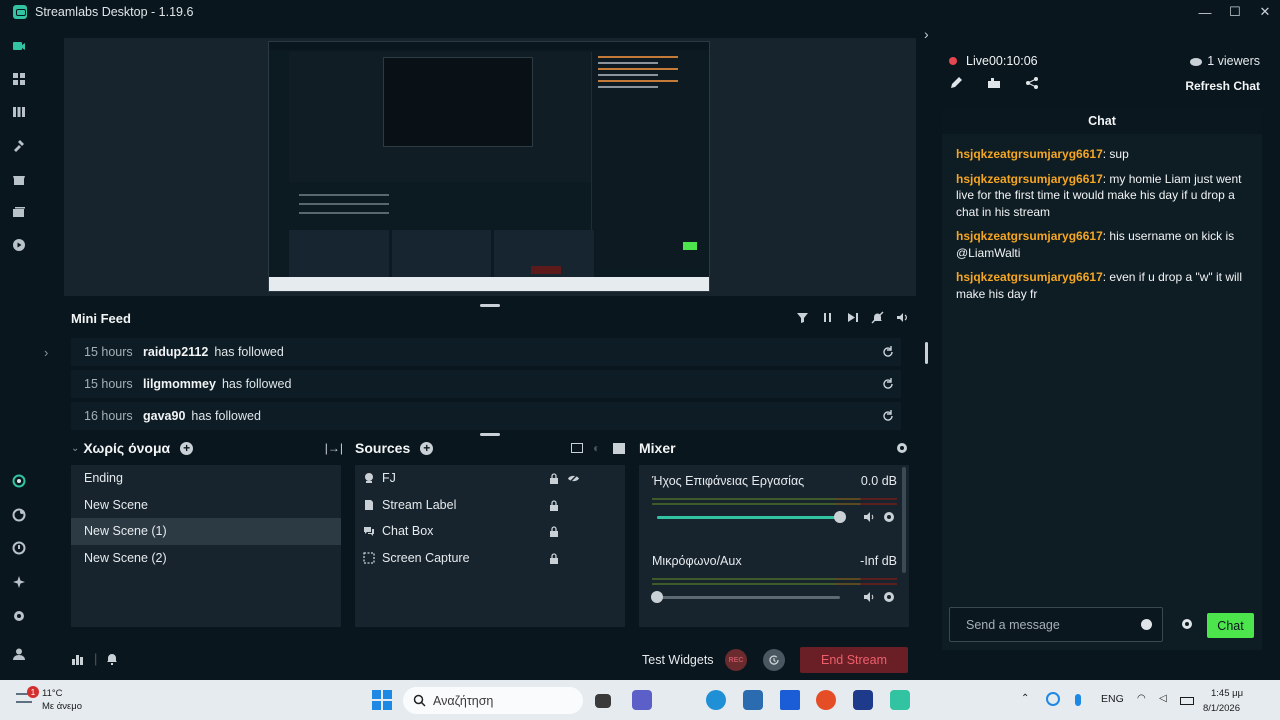 Image resolution: width=1280 pixels, height=720 pixels. Describe the element at coordinates (19, 515) in the screenshot. I see `ideas-icon` at that location.